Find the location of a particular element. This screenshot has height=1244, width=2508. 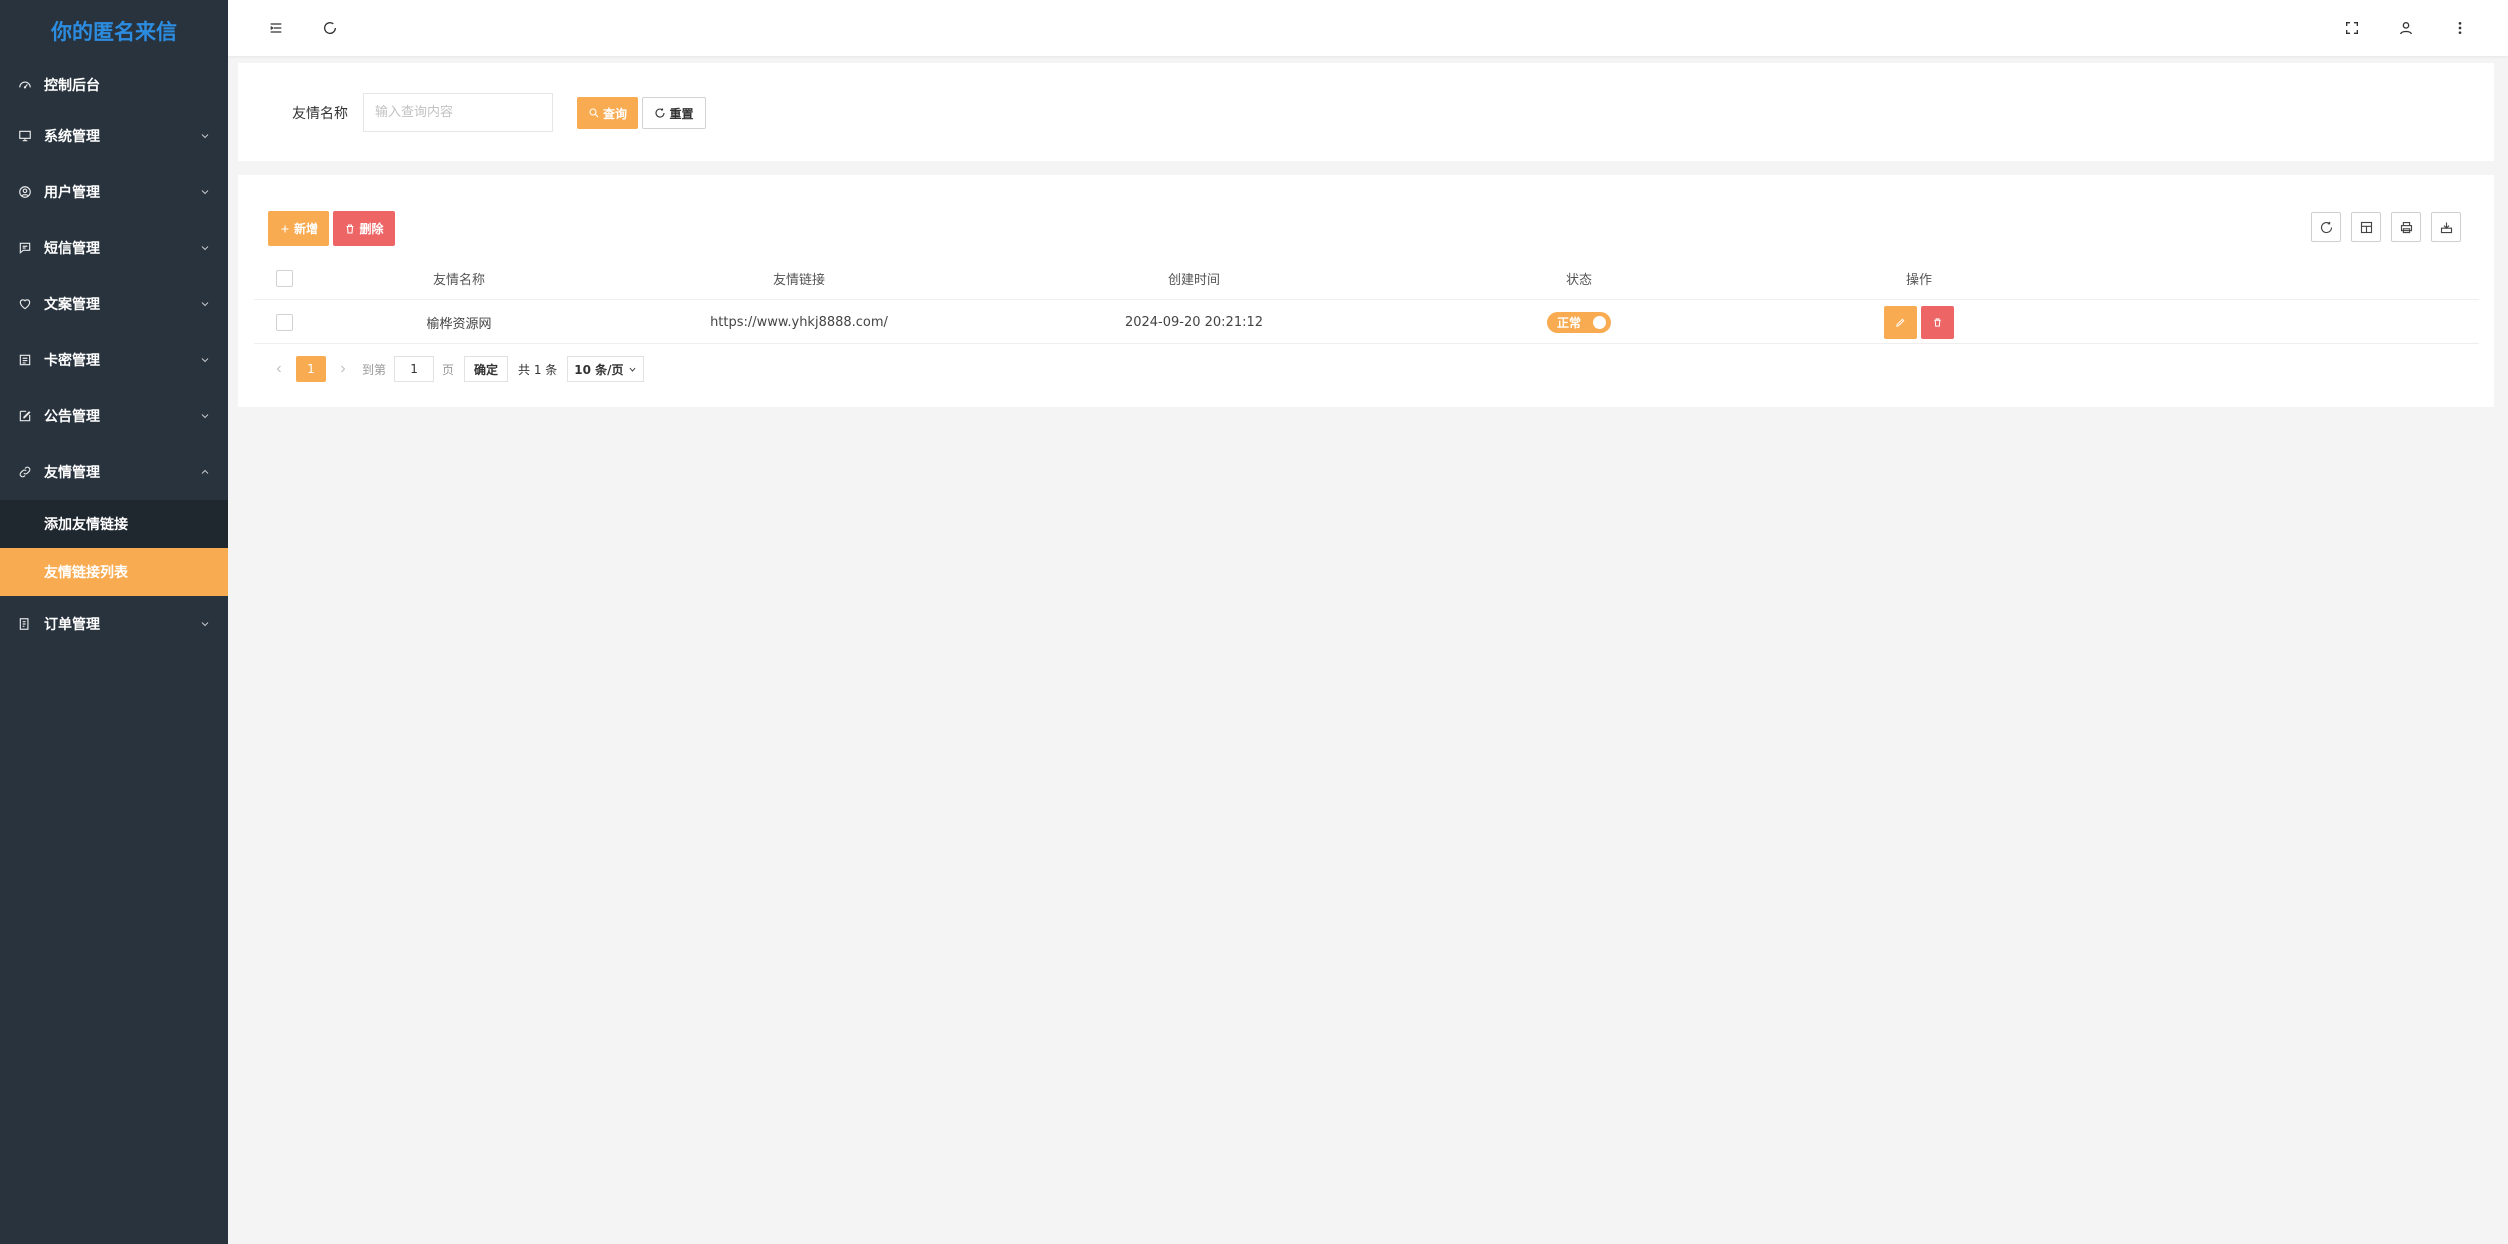

sidebar-item-dashboard: 控制后台 is located at coordinates (114, 85).